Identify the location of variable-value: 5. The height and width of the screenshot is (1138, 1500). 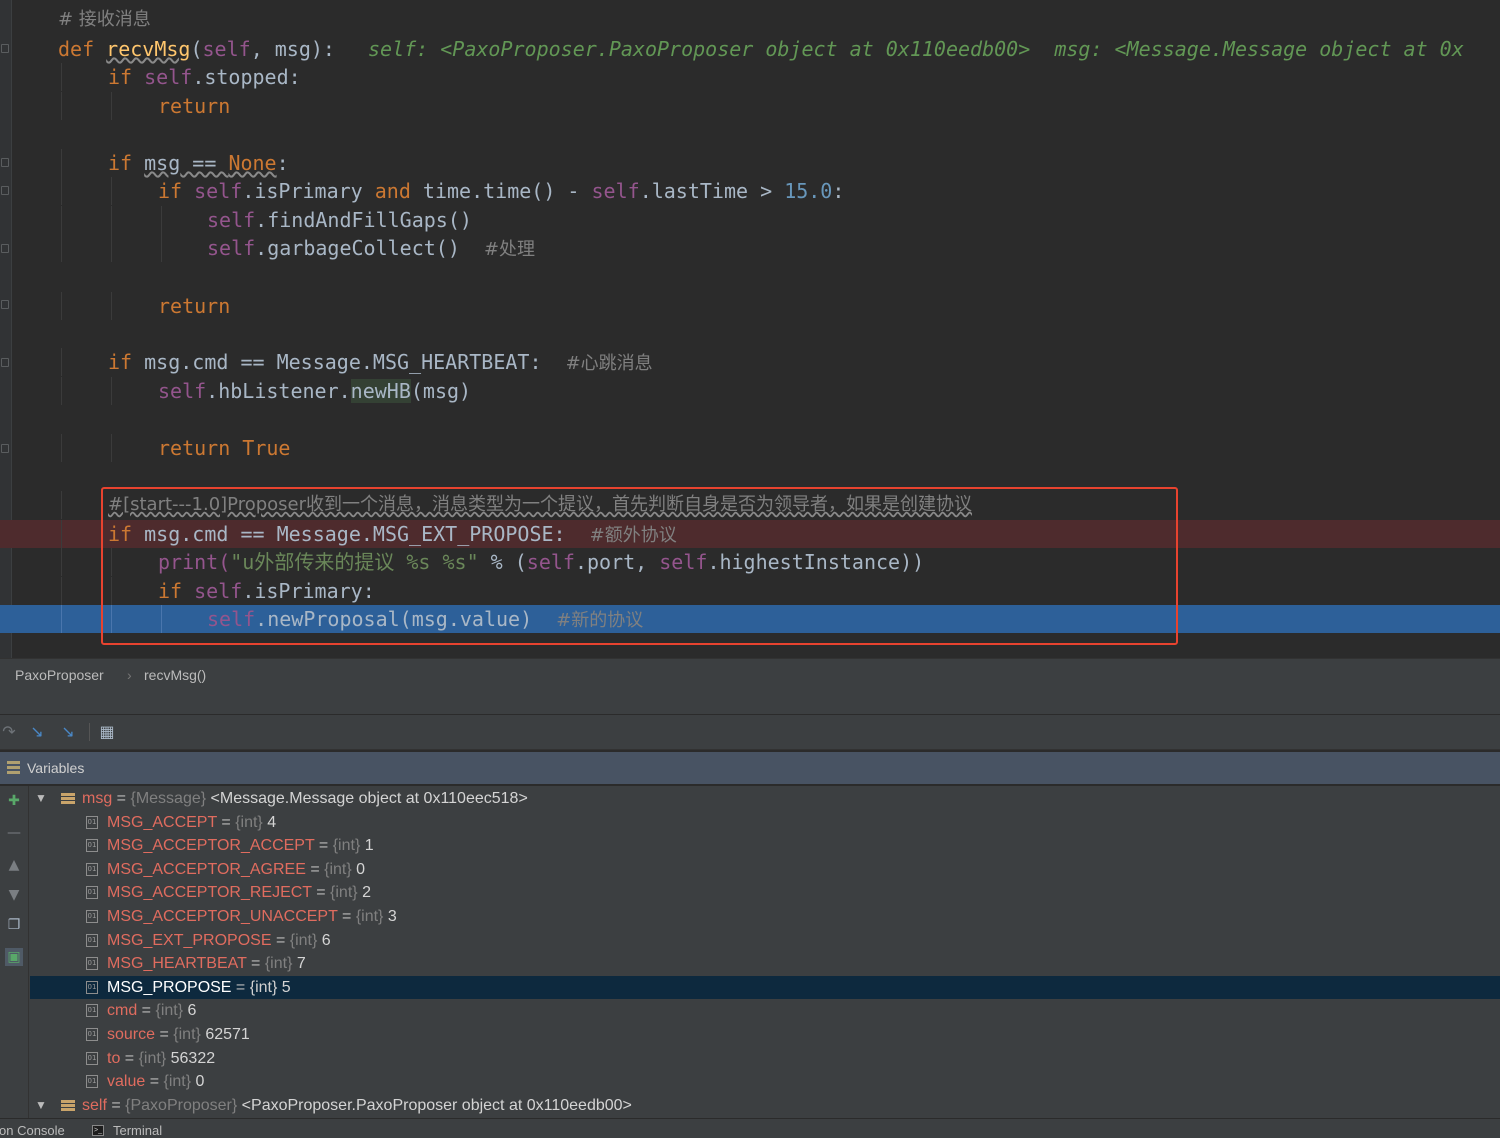
(286, 987).